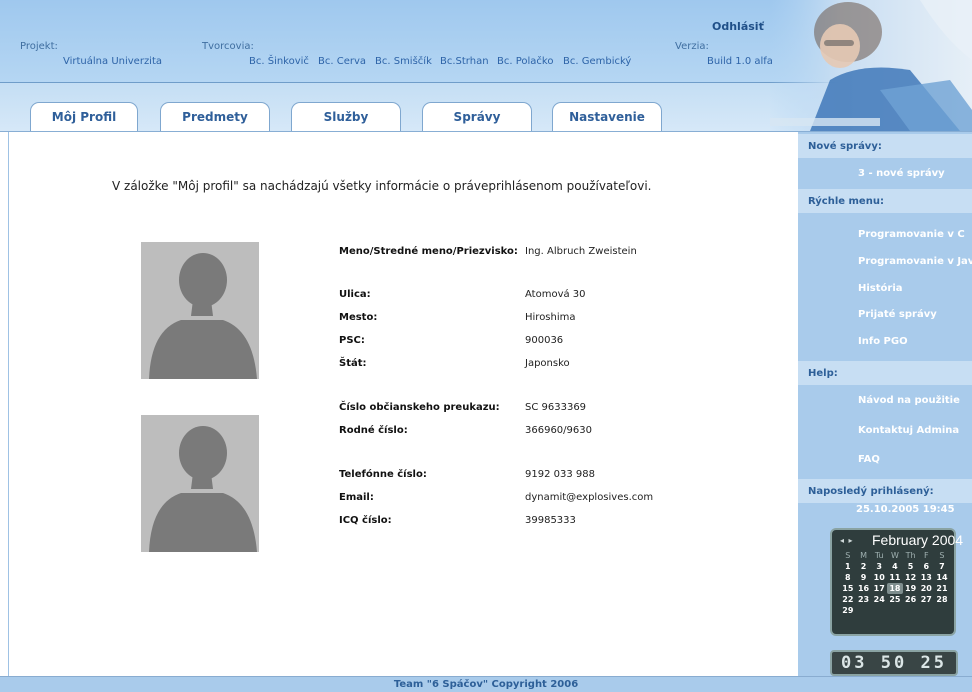  Describe the element at coordinates (486, 684) in the screenshot. I see `page-footer: Team "6 Spáčov" Copyright 2006` at that location.